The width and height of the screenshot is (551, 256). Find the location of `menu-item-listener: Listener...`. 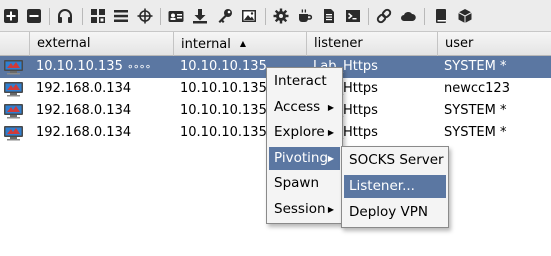

menu-item-listener: Listener... is located at coordinates (395, 186).